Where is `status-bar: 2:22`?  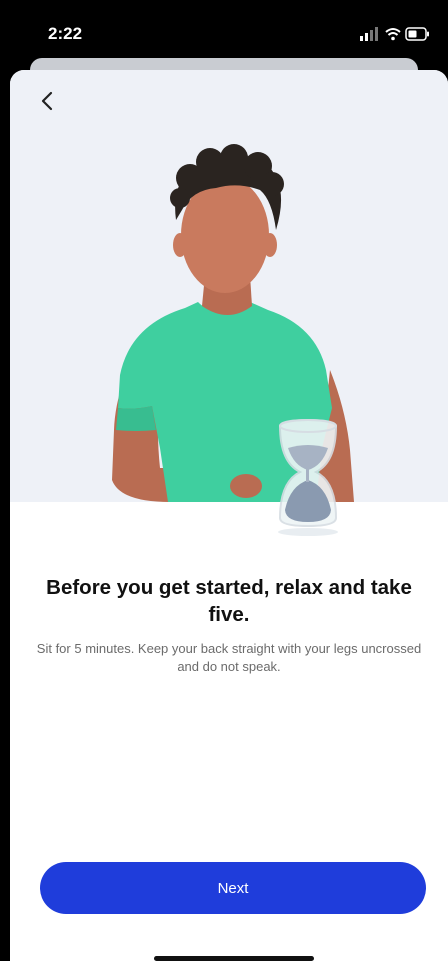
status-bar: 2:22 is located at coordinates (224, 31).